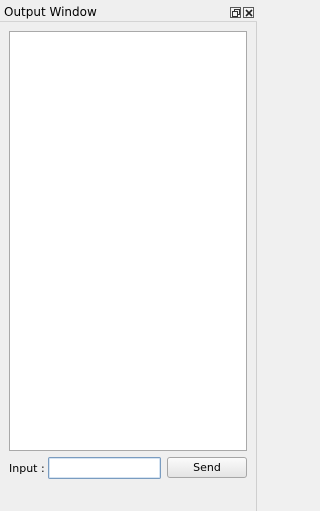 The height and width of the screenshot is (511, 320). Describe the element at coordinates (248, 12) in the screenshot. I see `close-icon` at that location.